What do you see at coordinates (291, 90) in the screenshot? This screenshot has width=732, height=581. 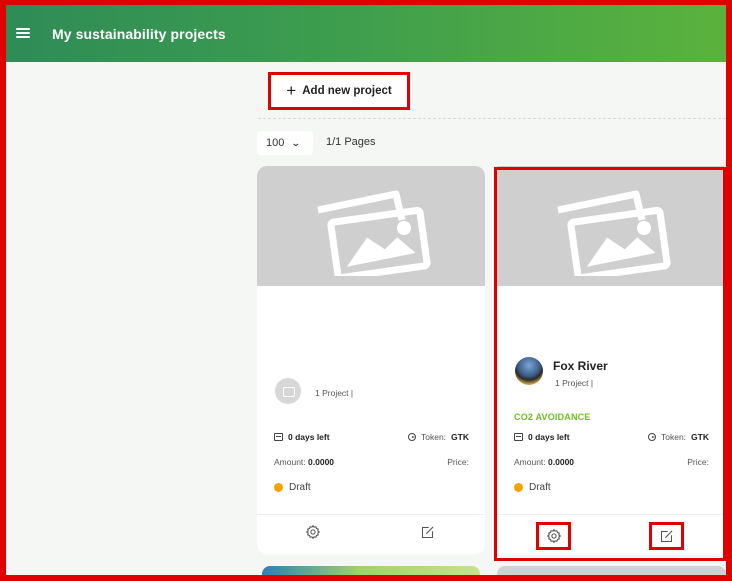 I see `plus-icon: +` at bounding box center [291, 90].